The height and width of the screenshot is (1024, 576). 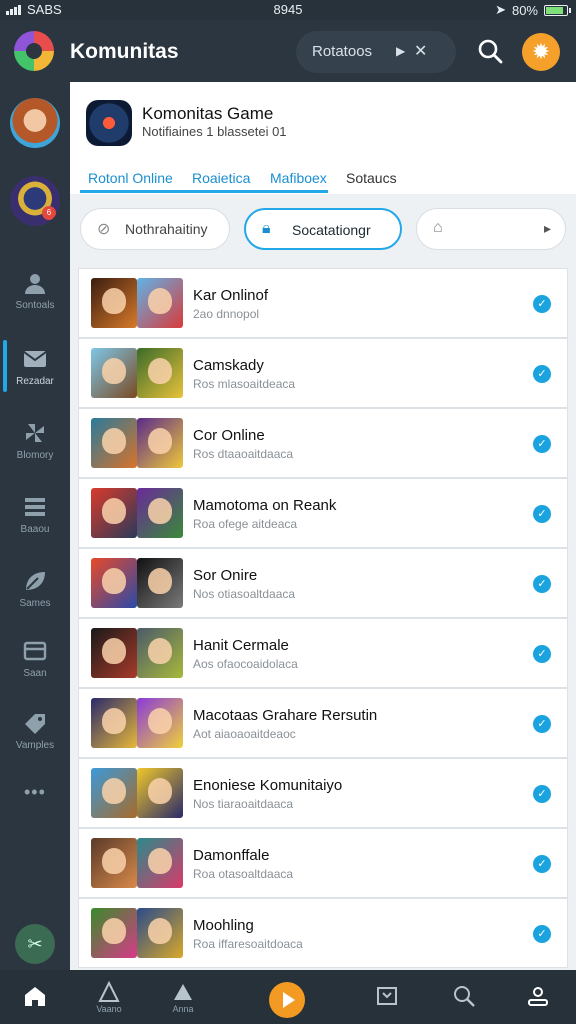 I want to click on game-title: Komonitas Game, so click(x=208, y=113).